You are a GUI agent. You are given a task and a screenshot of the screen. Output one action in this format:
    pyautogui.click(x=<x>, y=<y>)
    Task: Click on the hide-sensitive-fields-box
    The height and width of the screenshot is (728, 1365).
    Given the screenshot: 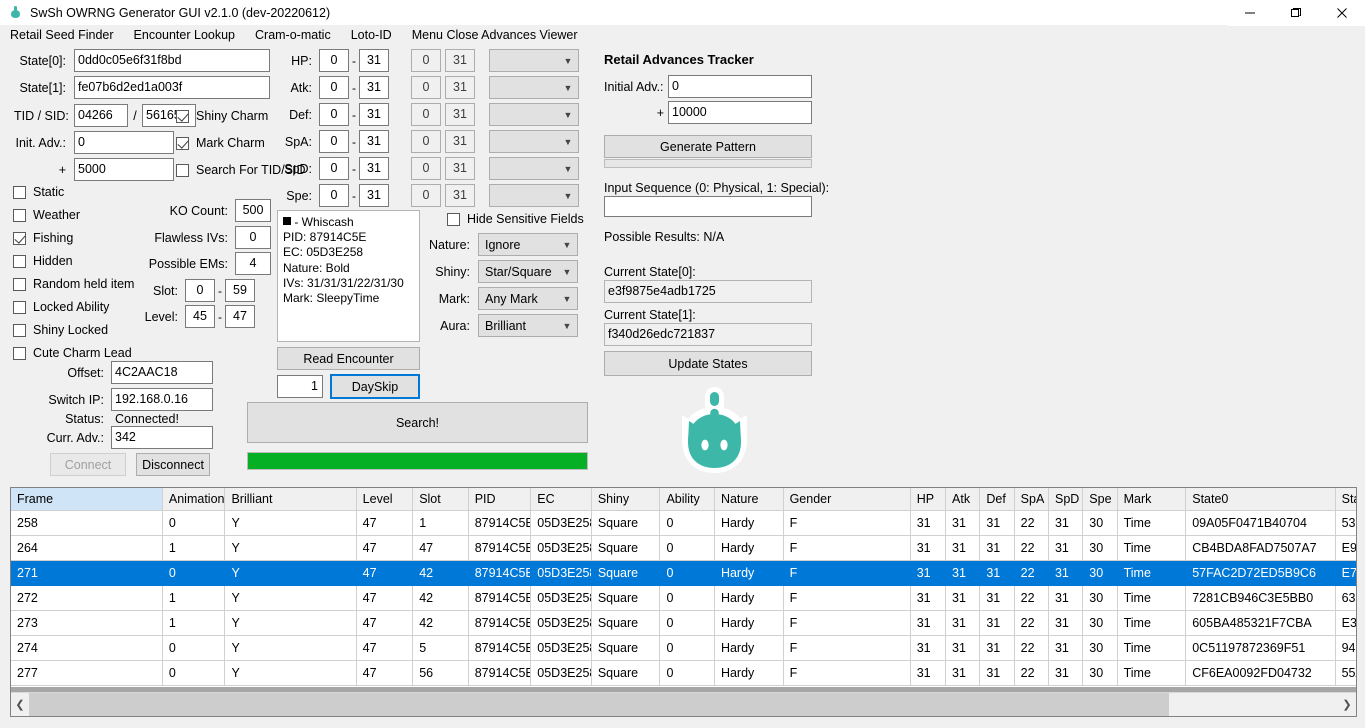 What is the action you would take?
    pyautogui.click(x=453, y=219)
    